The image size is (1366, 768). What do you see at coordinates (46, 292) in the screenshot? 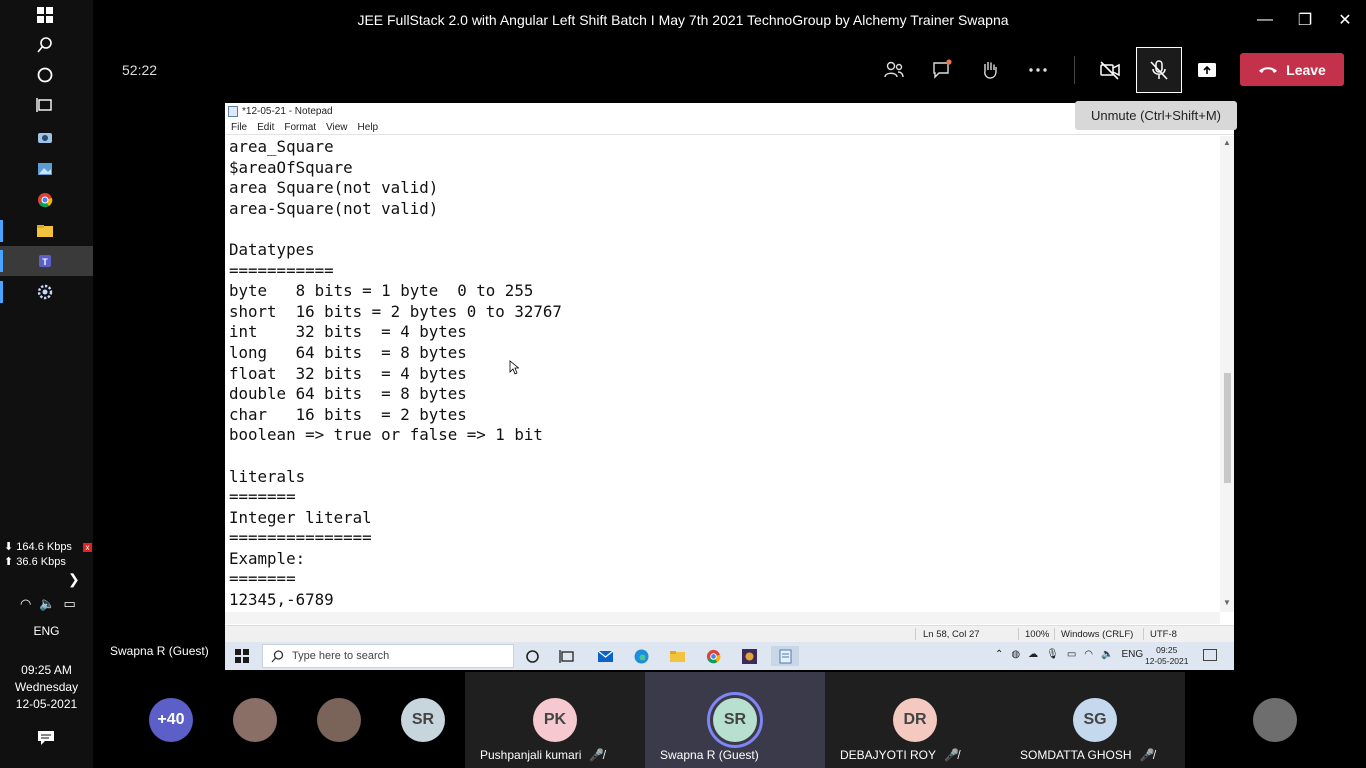
I see `taskbar-app-settings` at bounding box center [46, 292].